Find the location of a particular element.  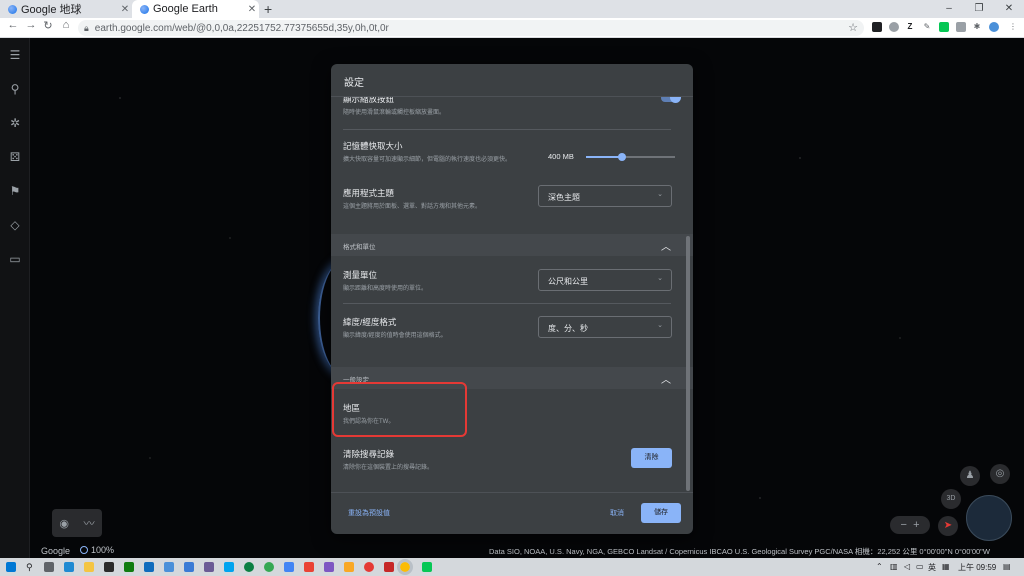

puzzle-extensions-icon: ✱ is located at coordinates (977, 27).